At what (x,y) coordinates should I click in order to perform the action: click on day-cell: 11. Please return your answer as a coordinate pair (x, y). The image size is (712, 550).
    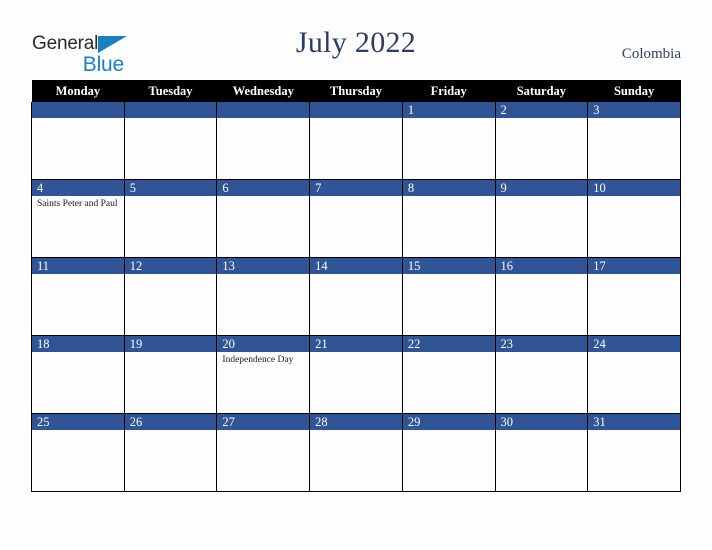
    Looking at the image, I should click on (78, 296).